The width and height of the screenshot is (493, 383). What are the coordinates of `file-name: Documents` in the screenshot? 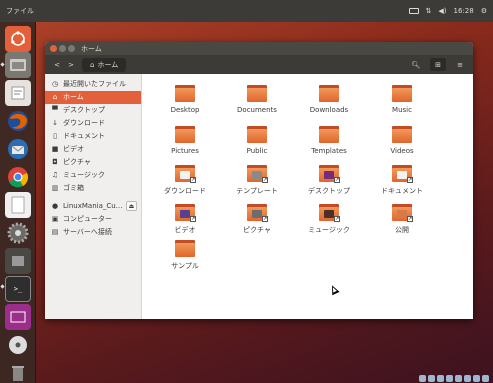 It's located at (257, 110).